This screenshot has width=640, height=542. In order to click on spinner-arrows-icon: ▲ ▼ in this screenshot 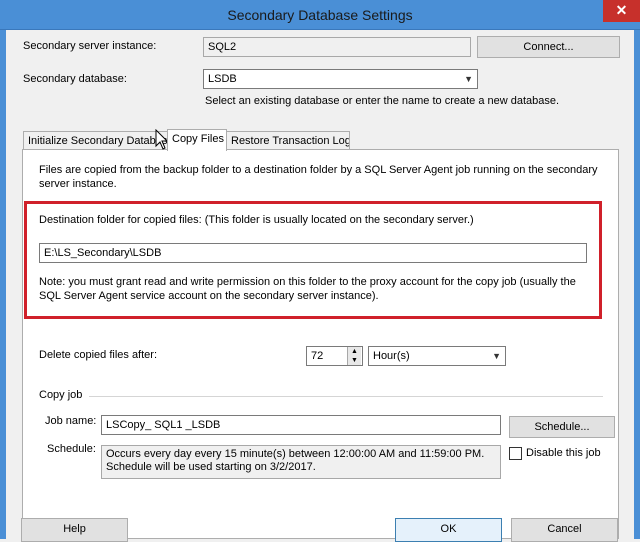, I will do `click(354, 356)`.